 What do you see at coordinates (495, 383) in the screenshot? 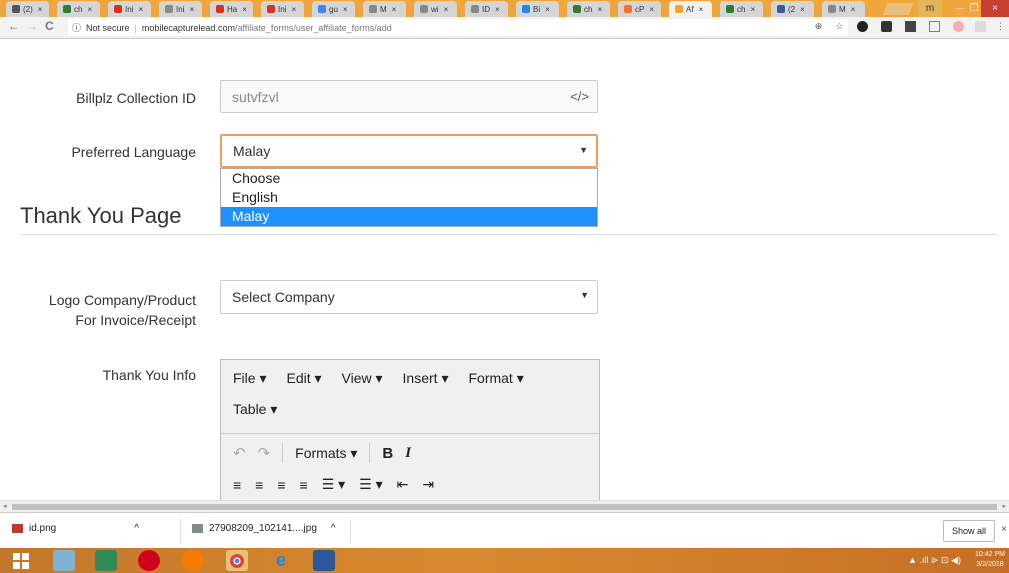
I see `menu-format: Format ▾` at bounding box center [495, 383].